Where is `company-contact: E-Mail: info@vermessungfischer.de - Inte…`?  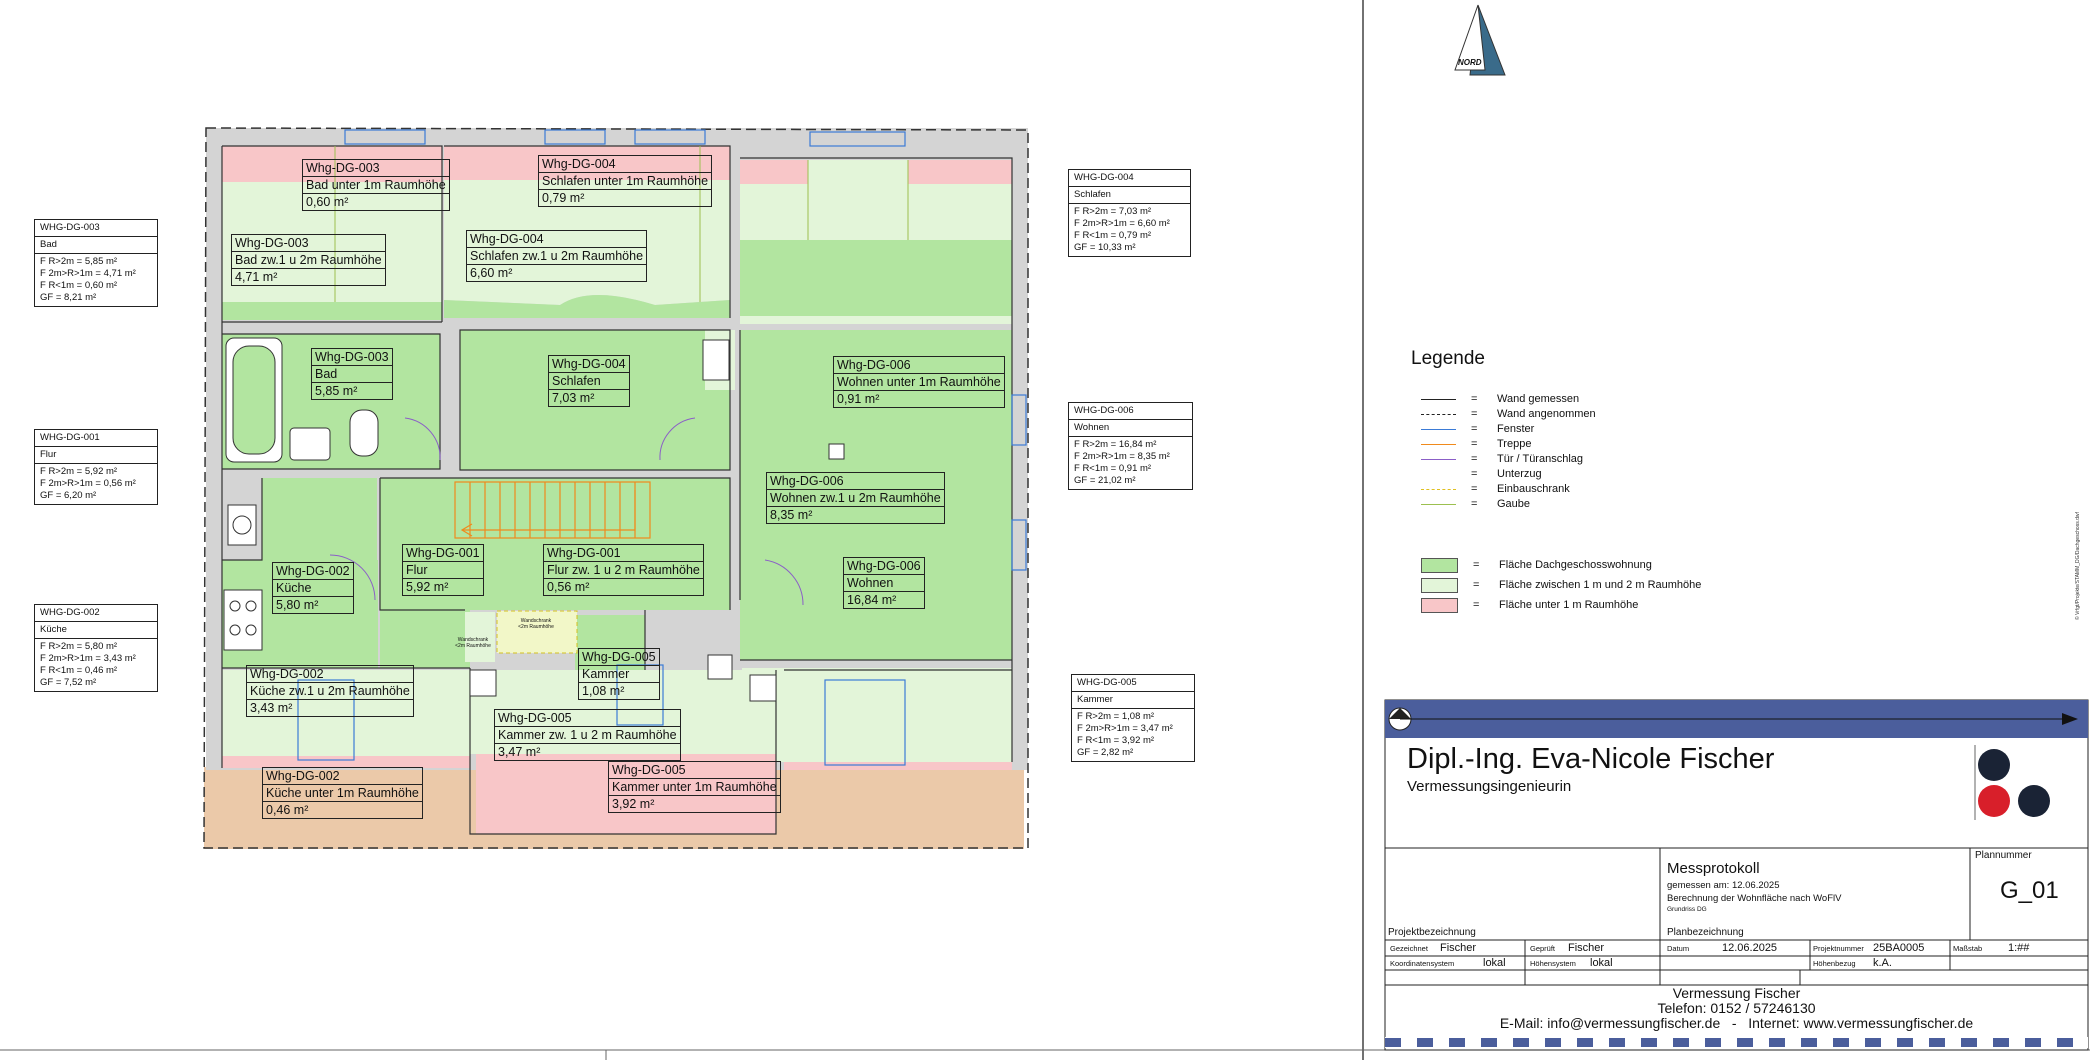 company-contact: E-Mail: info@vermessungfischer.de - Inte… is located at coordinates (1736, 1023).